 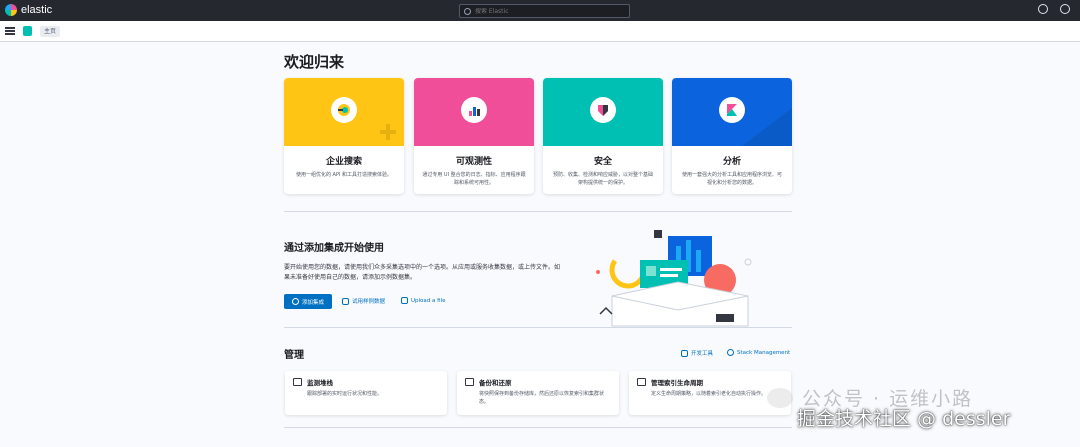 I want to click on kibana-icon, so click(x=732, y=110).